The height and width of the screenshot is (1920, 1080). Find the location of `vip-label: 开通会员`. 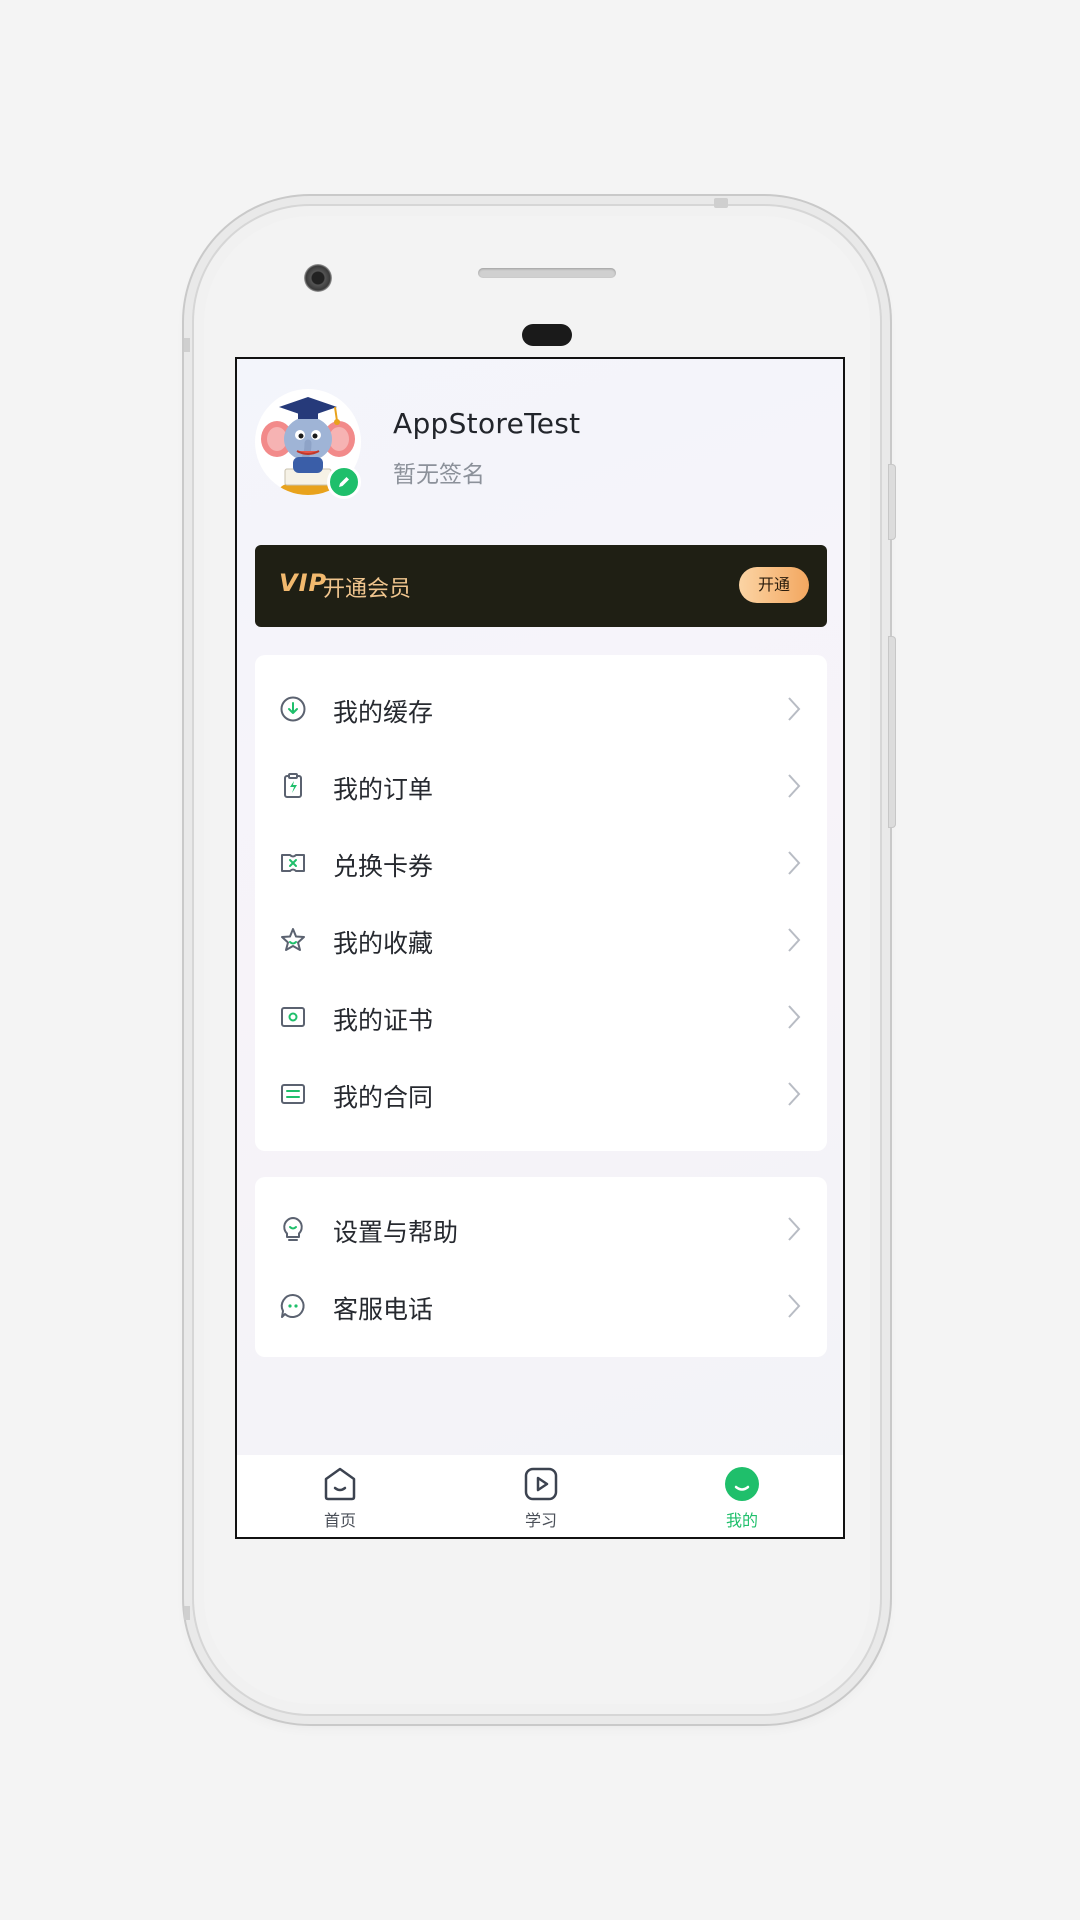

vip-label: 开通会员 is located at coordinates (367, 589).